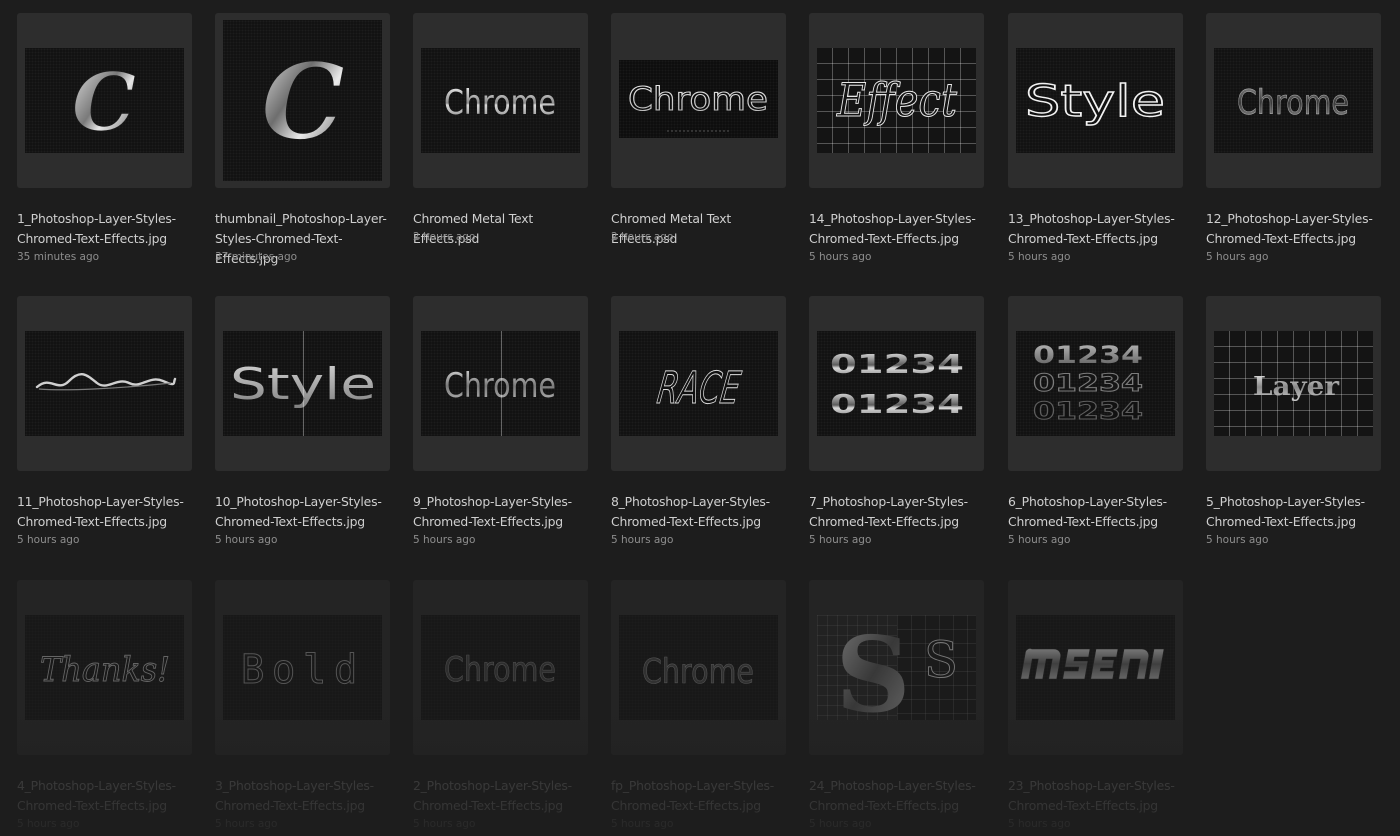  I want to click on chrome-text-icon: Chrome, so click(500, 103).